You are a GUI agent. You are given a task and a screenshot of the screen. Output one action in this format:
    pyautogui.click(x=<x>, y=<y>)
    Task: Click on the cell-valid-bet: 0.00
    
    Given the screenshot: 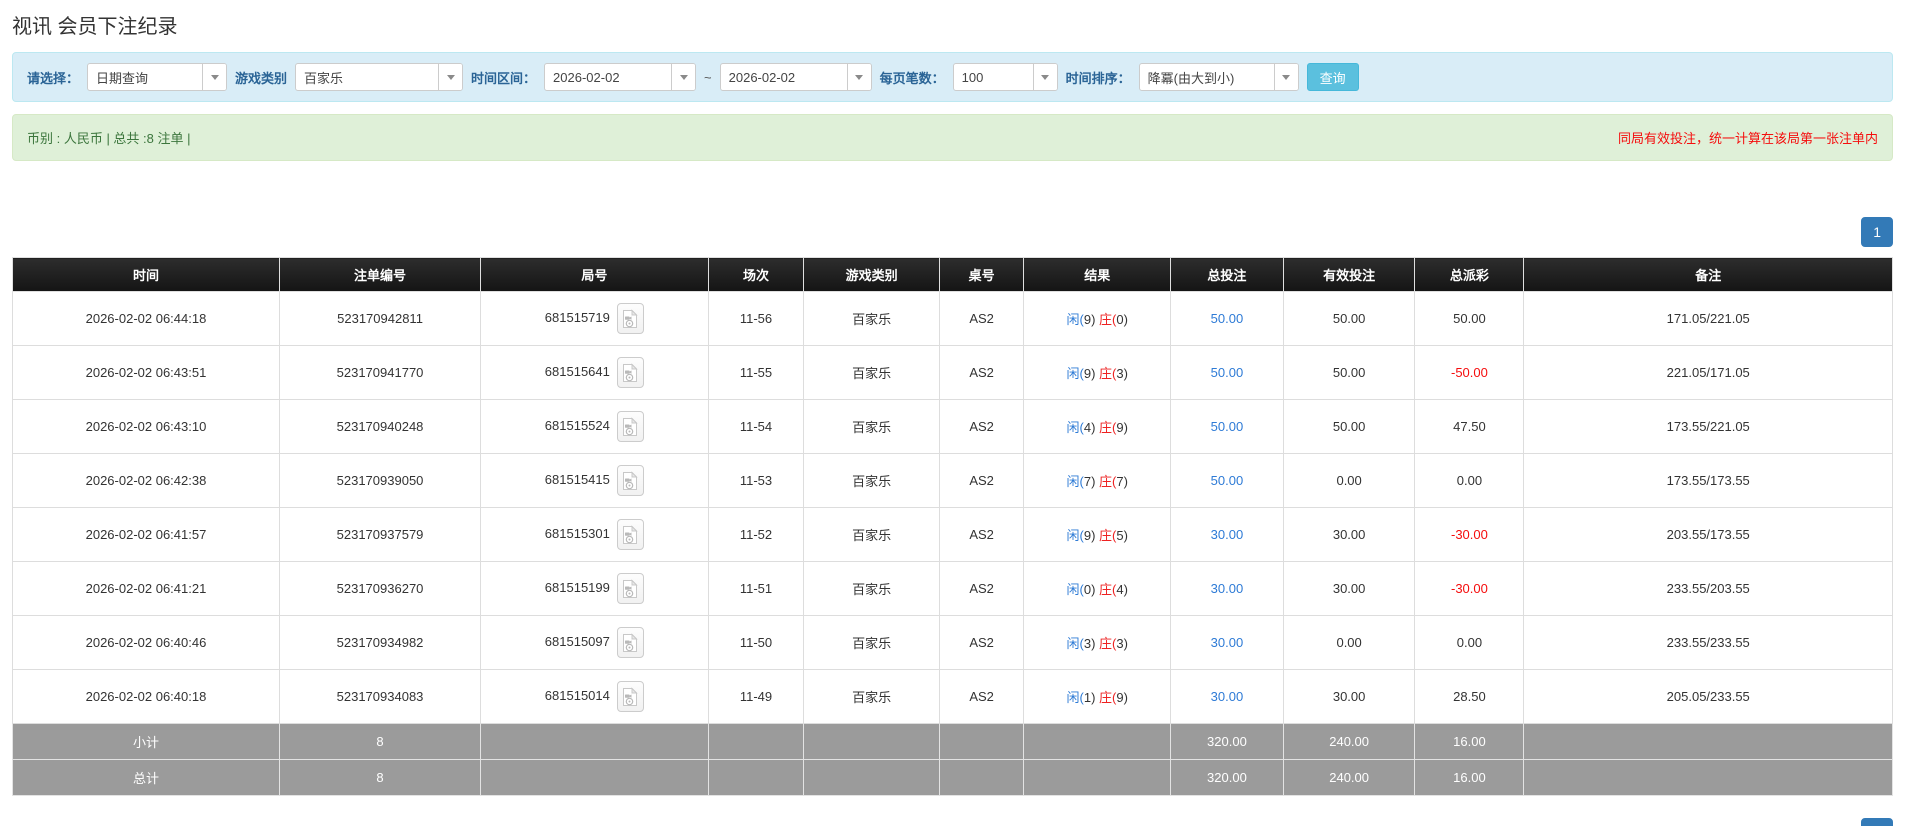 What is the action you would take?
    pyautogui.click(x=1349, y=642)
    